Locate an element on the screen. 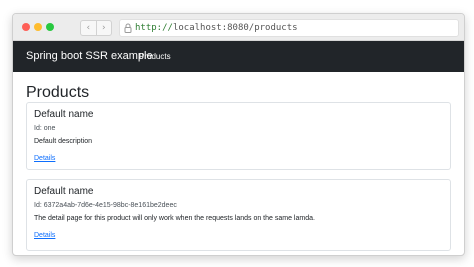 The height and width of the screenshot is (267, 474). lock-icon is located at coordinates (128, 28).